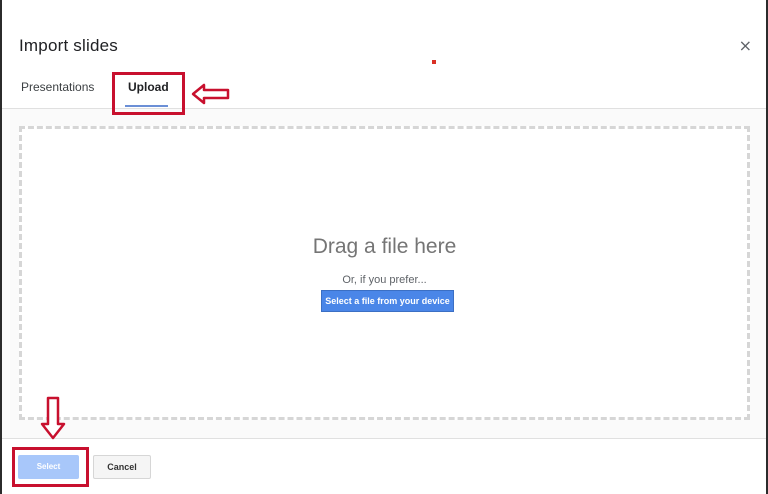 Image resolution: width=768 pixels, height=494 pixels. Describe the element at coordinates (387, 301) in the screenshot. I see `select-file-button: Select a file from your device` at that location.